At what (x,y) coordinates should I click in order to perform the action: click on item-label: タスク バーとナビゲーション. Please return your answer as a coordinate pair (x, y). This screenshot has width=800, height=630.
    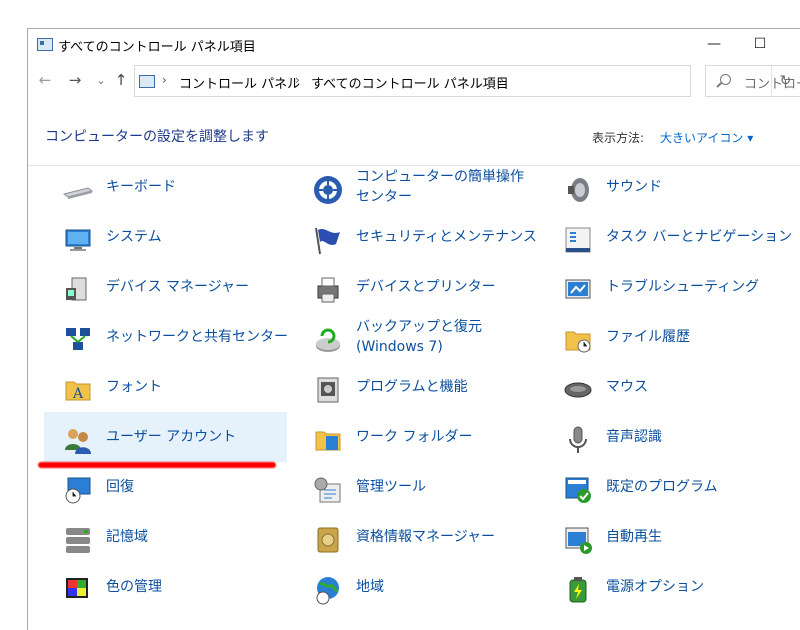
    Looking at the image, I should click on (699, 237).